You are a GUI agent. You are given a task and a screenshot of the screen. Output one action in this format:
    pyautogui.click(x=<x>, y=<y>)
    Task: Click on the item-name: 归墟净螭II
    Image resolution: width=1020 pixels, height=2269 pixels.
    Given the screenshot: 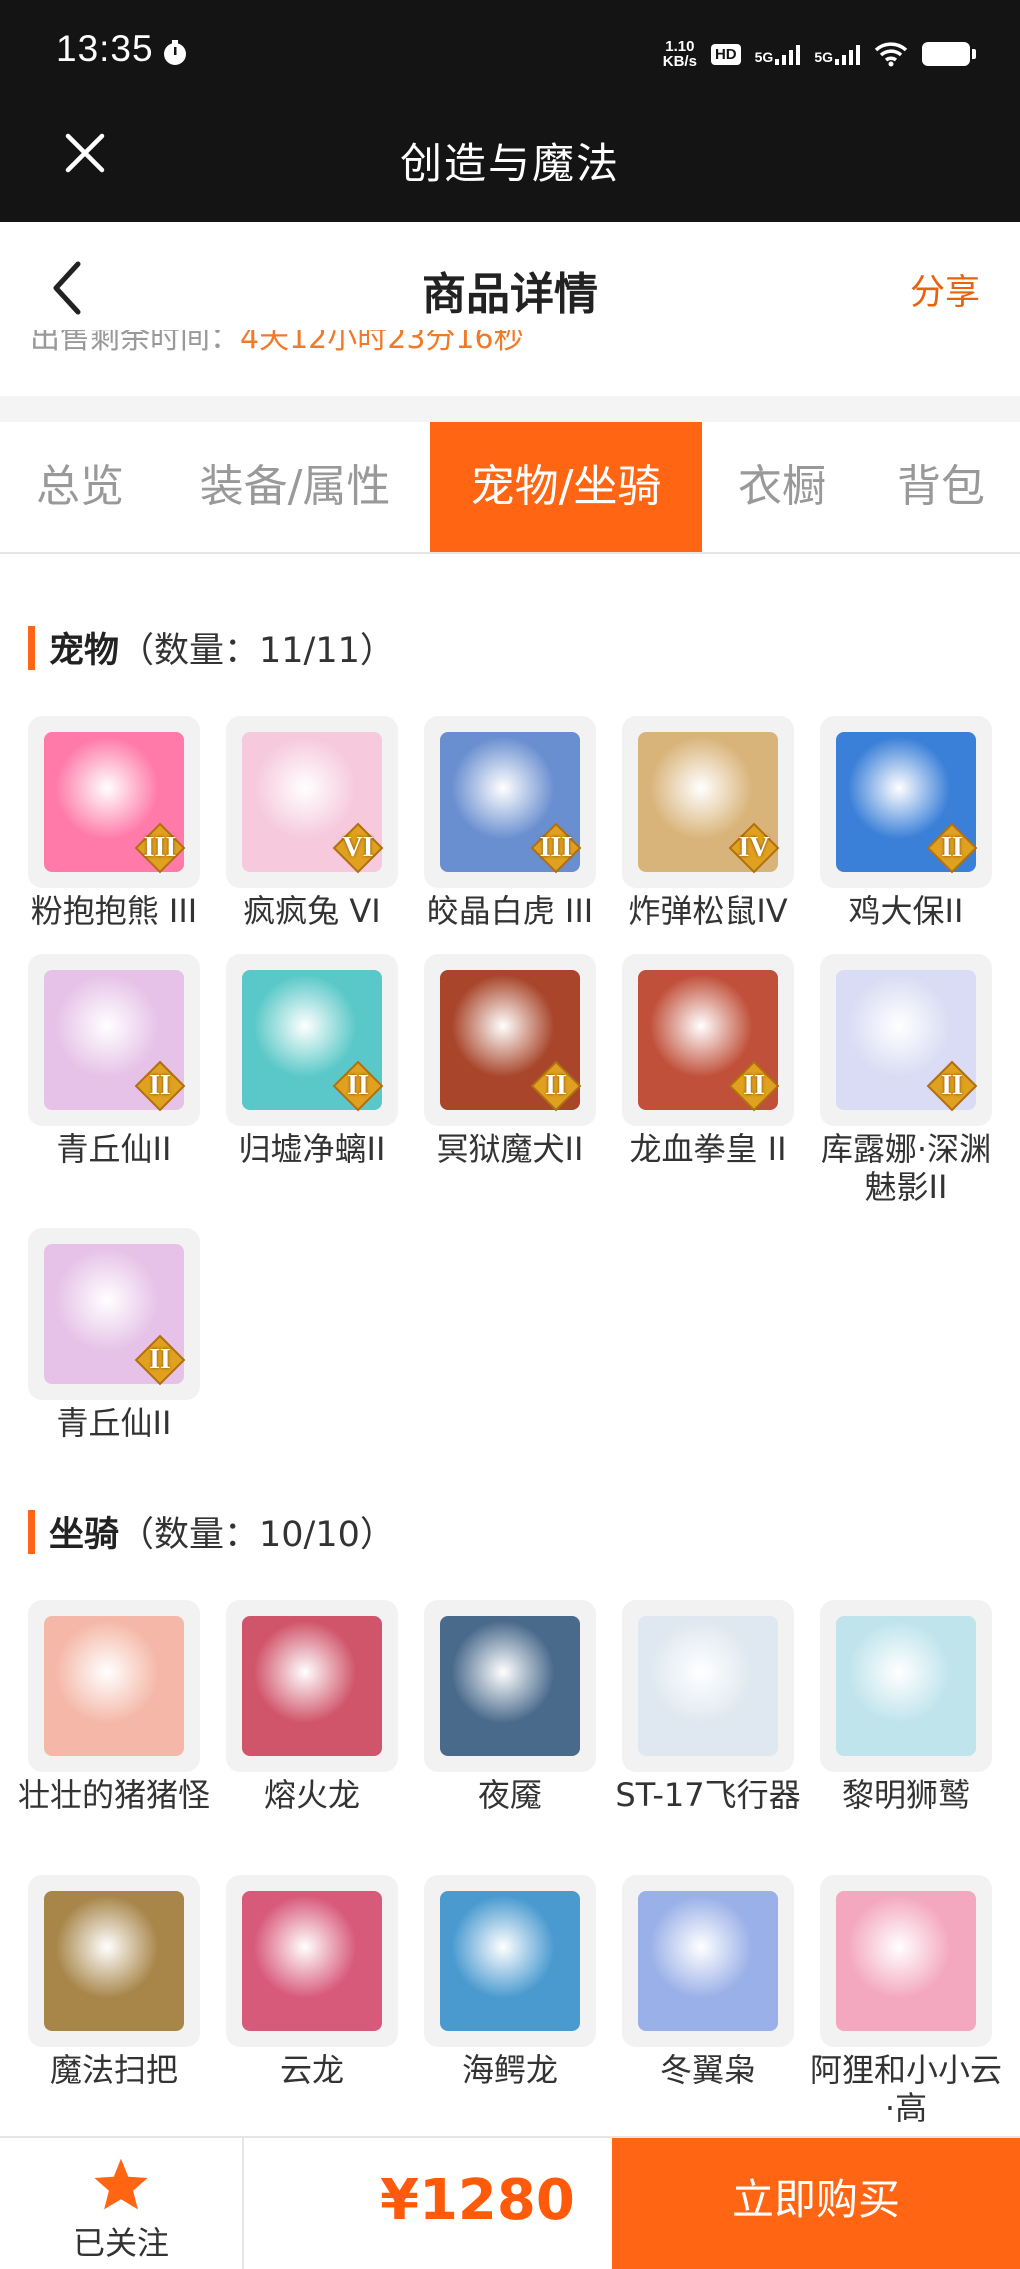 What is the action you would take?
    pyautogui.click(x=312, y=1149)
    